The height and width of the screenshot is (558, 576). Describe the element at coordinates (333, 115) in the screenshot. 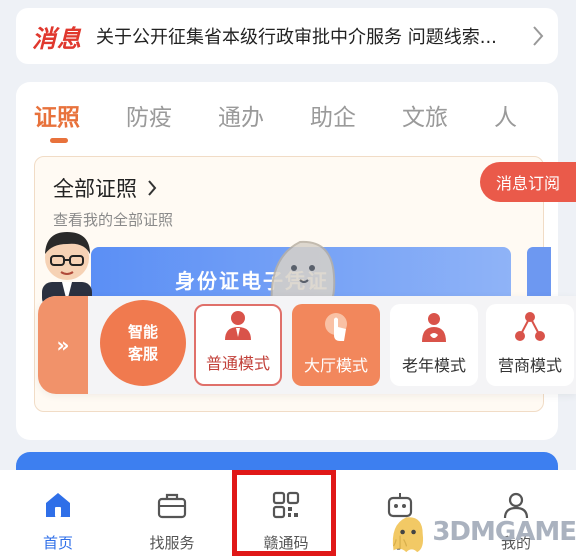

I see `tab-enterprise: 助企` at that location.